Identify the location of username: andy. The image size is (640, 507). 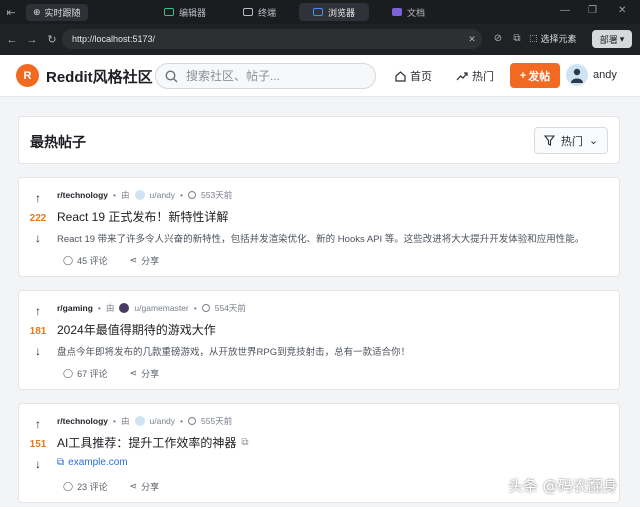
(605, 75).